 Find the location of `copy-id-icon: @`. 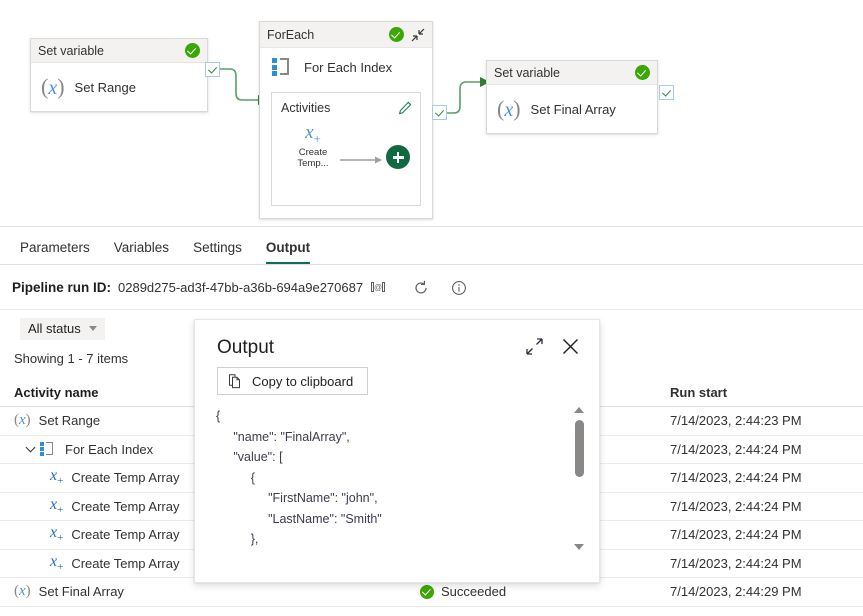

copy-id-icon: @ is located at coordinates (378, 288).